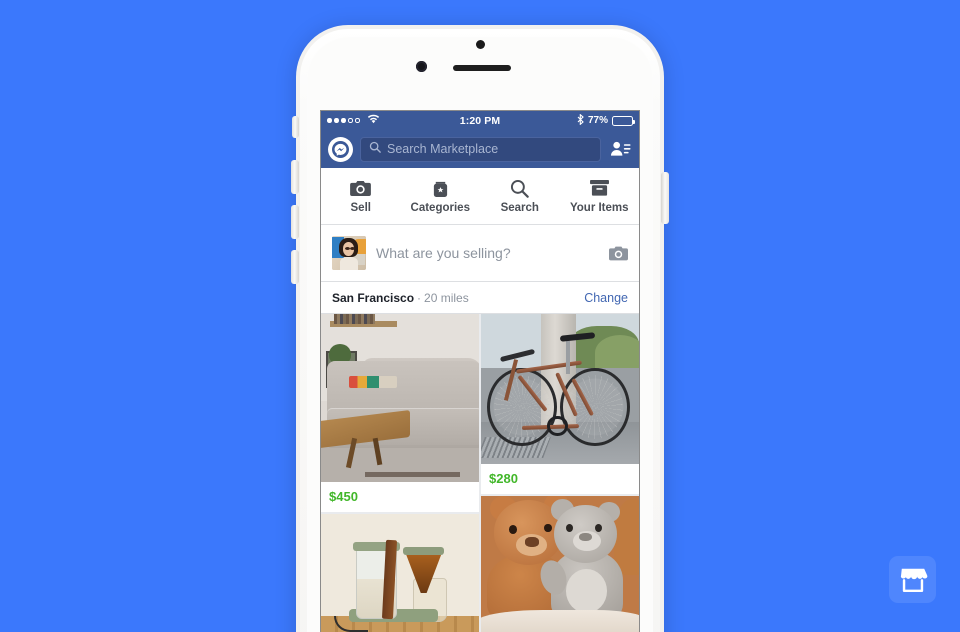 This screenshot has height=632, width=960. Describe the element at coordinates (295, 222) in the screenshot. I see `volume-down-button` at that location.